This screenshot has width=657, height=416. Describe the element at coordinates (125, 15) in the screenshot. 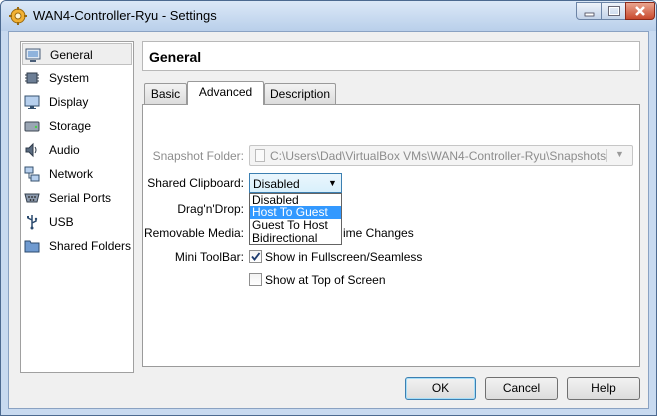

I see `window-title: WAN4-Controller-Ryu - Settings` at that location.